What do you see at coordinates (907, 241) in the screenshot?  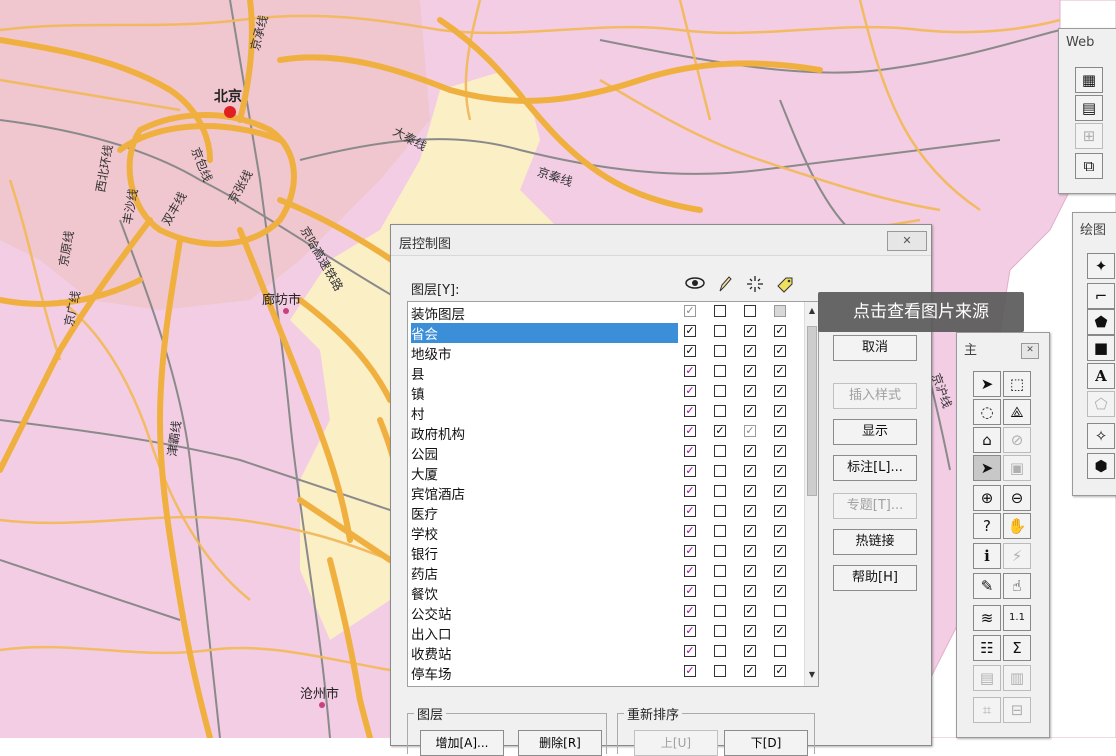 I see `close-button: ✕` at bounding box center [907, 241].